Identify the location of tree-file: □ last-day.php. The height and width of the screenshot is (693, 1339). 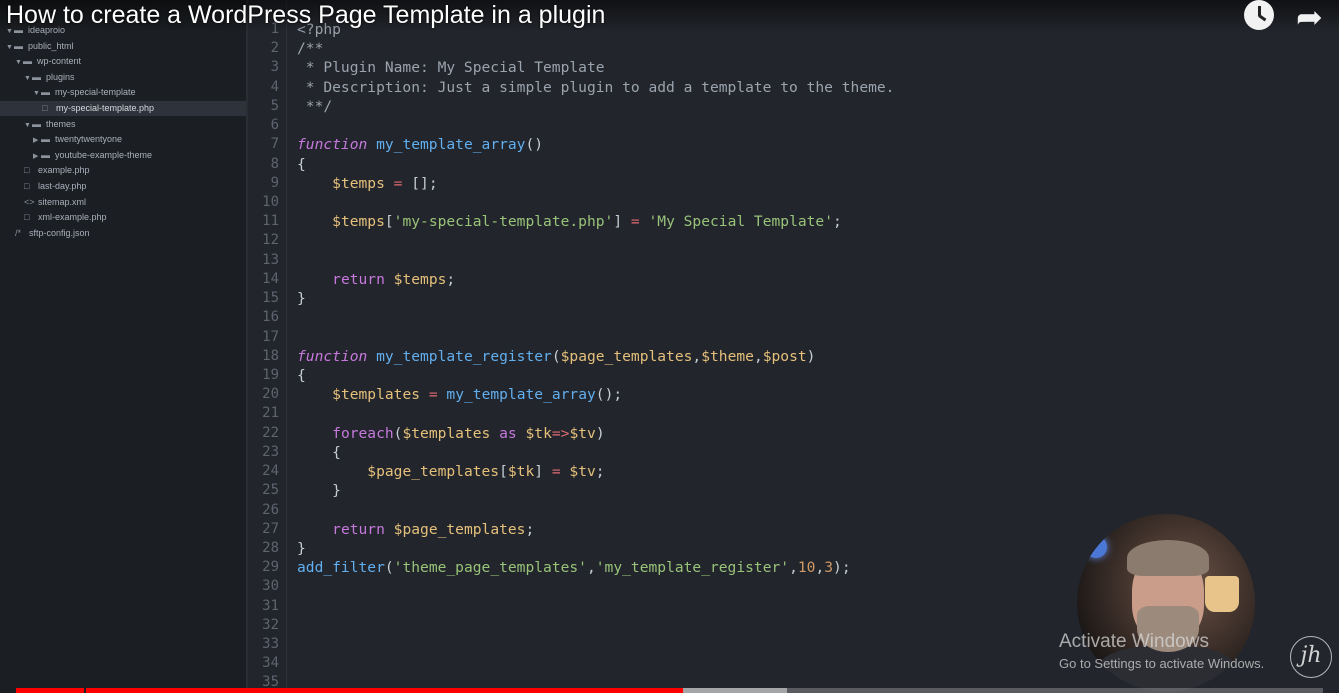
(123, 186).